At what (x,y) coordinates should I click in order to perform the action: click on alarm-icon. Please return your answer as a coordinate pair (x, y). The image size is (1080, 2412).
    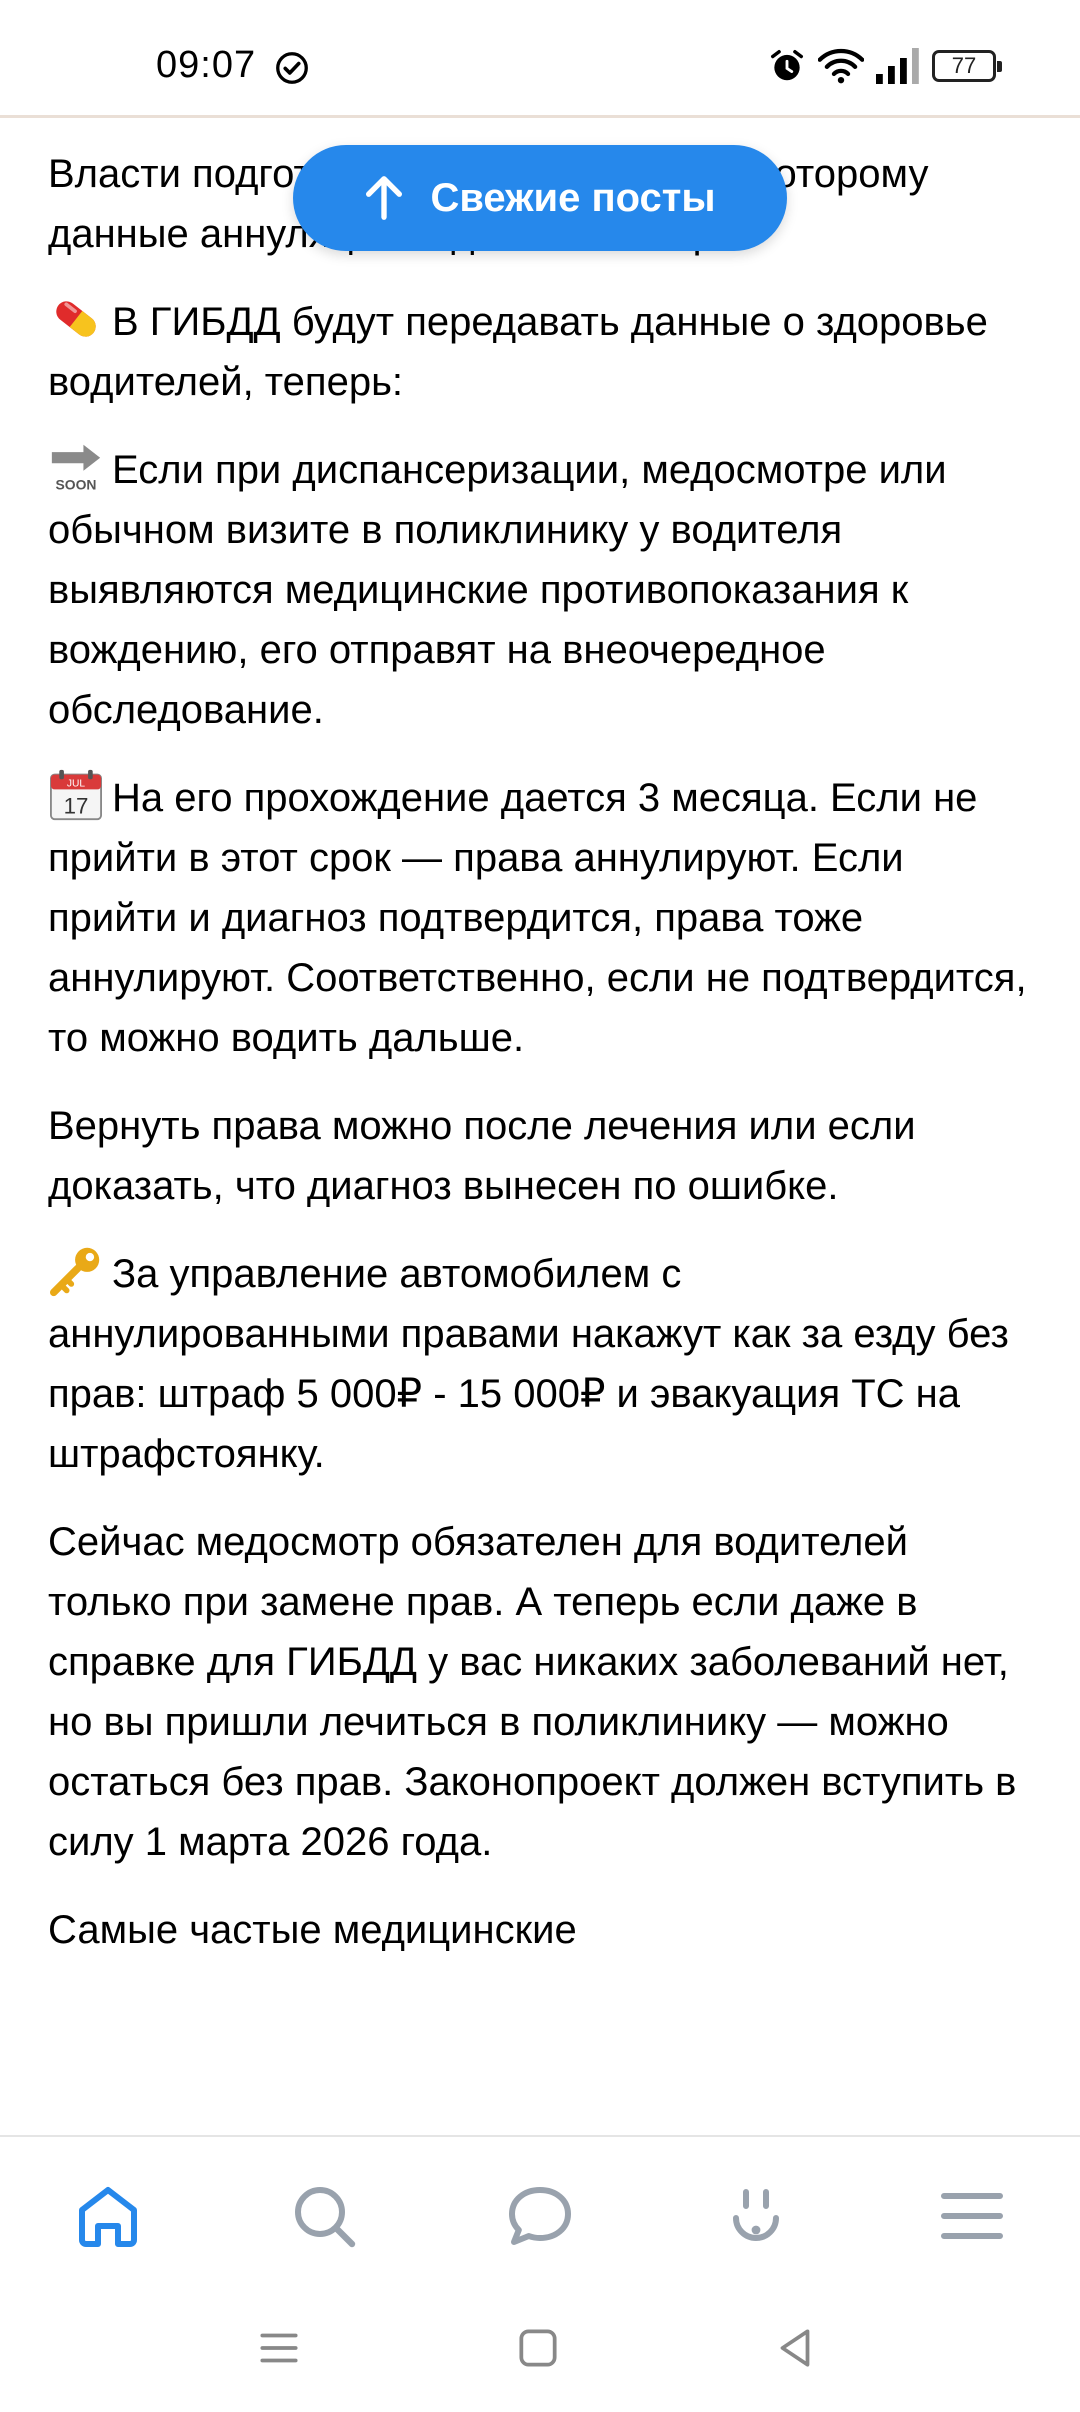
    Looking at the image, I should click on (787, 65).